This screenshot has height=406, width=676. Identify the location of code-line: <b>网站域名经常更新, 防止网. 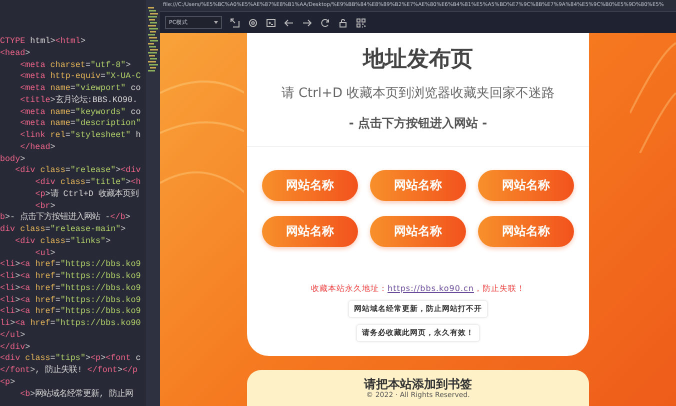
(76, 394).